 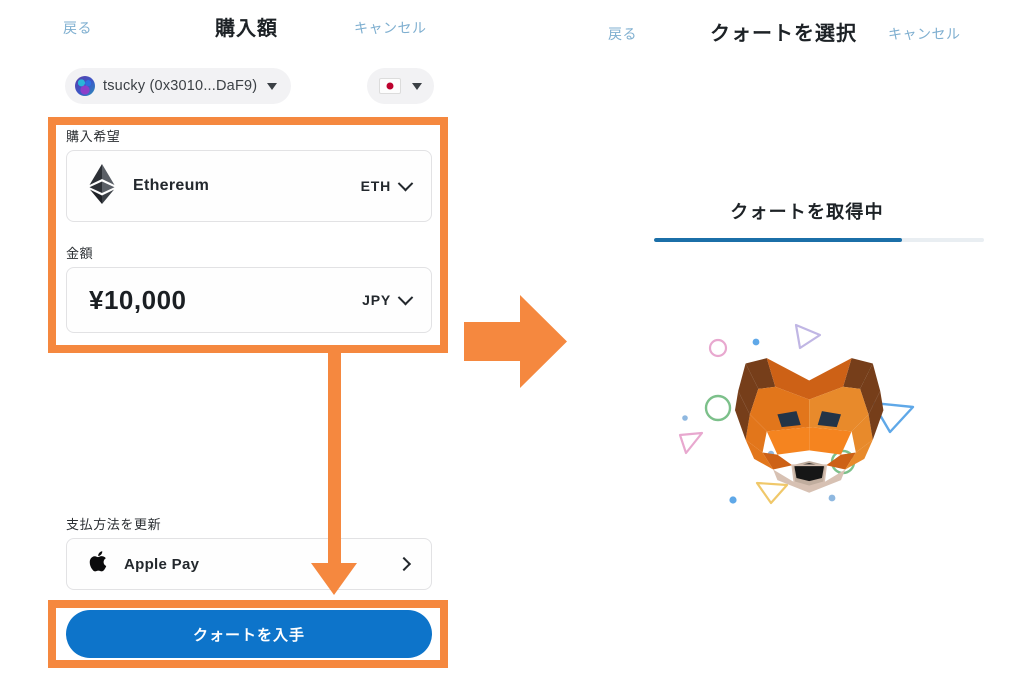 I want to click on payment-method-label: 支払方法を更新, so click(x=114, y=524).